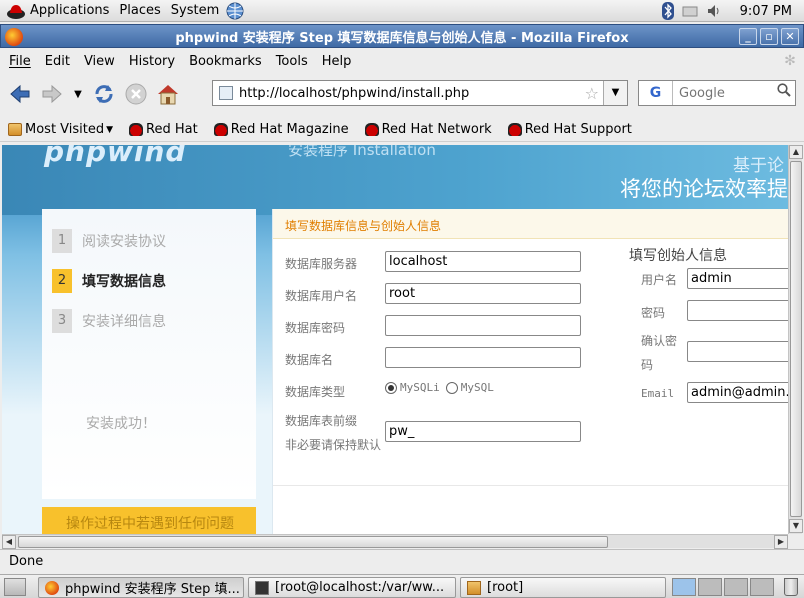 The height and width of the screenshot is (598, 804). What do you see at coordinates (109, 281) in the screenshot?
I see `step-2: 2 填写数据信息` at bounding box center [109, 281].